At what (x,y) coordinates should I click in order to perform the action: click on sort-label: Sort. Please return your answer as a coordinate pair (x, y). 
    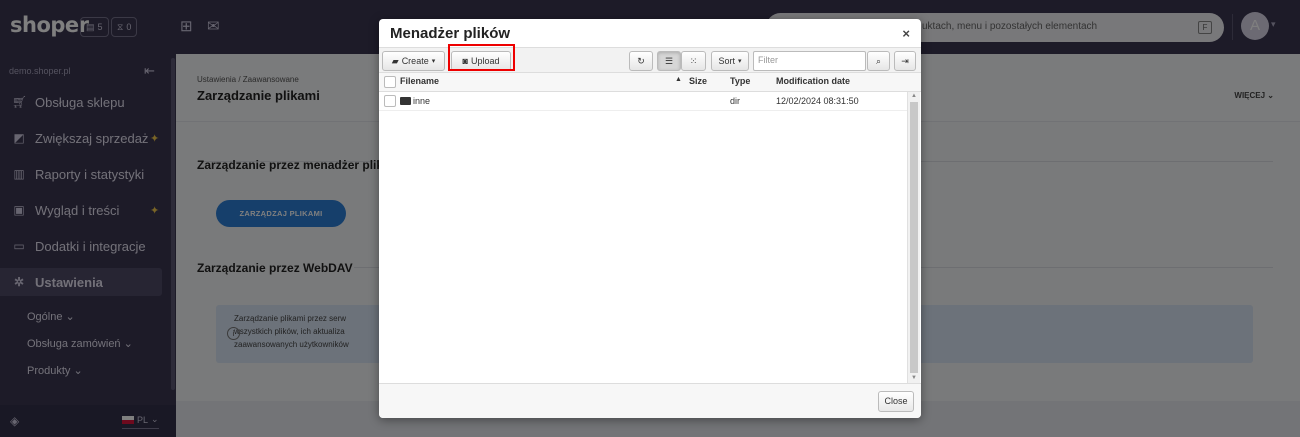
    Looking at the image, I should click on (726, 61).